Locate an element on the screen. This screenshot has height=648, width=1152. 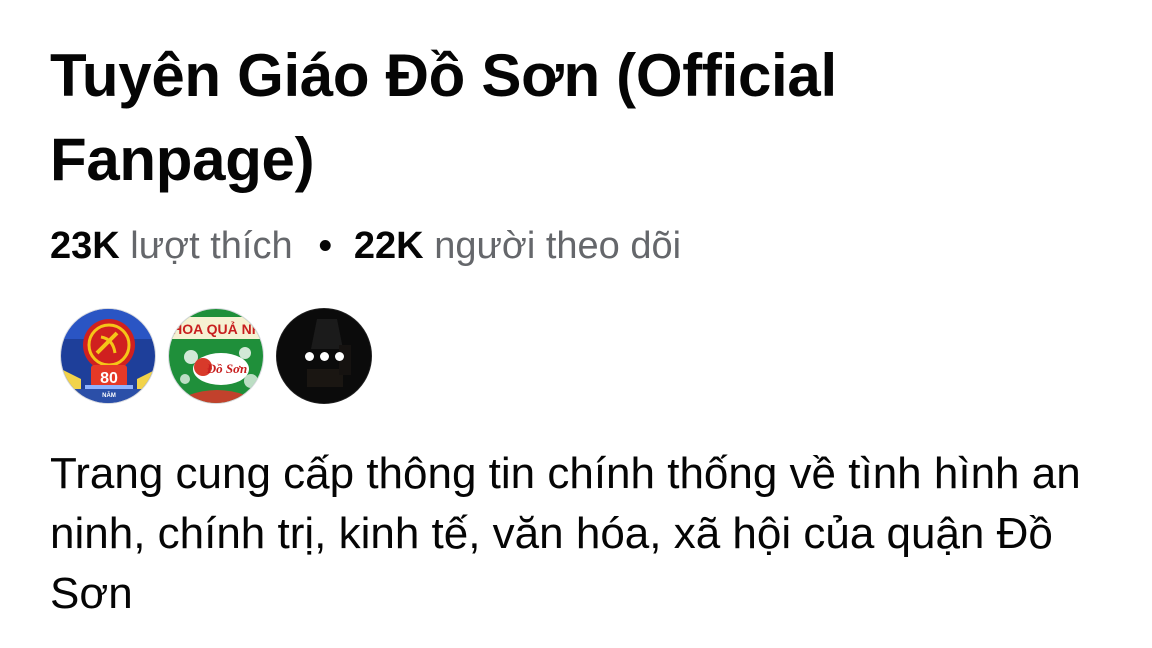
page-stats: 23K lượt thích • 22K người theo dõi is located at coordinates (365, 246).